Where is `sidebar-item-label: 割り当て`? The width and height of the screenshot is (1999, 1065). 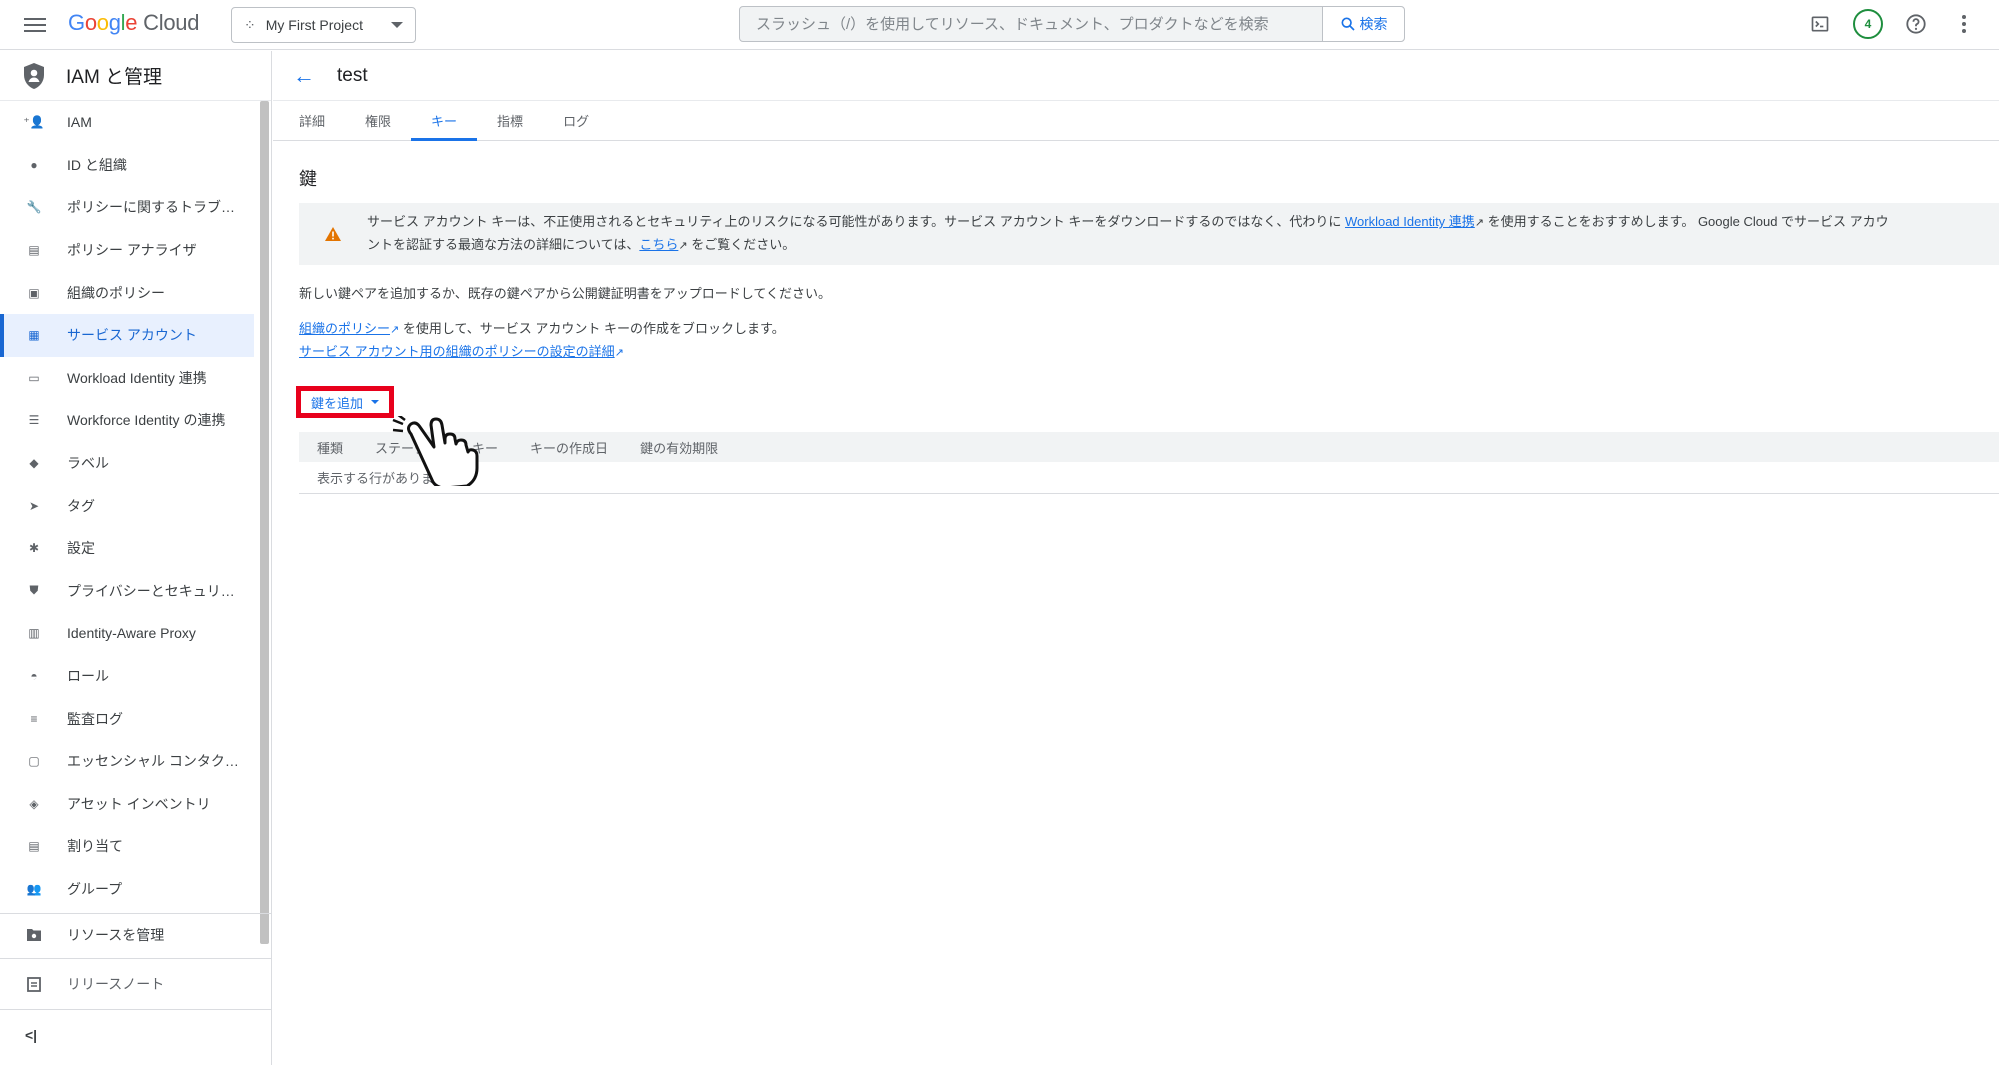 sidebar-item-label: 割り当て is located at coordinates (95, 846).